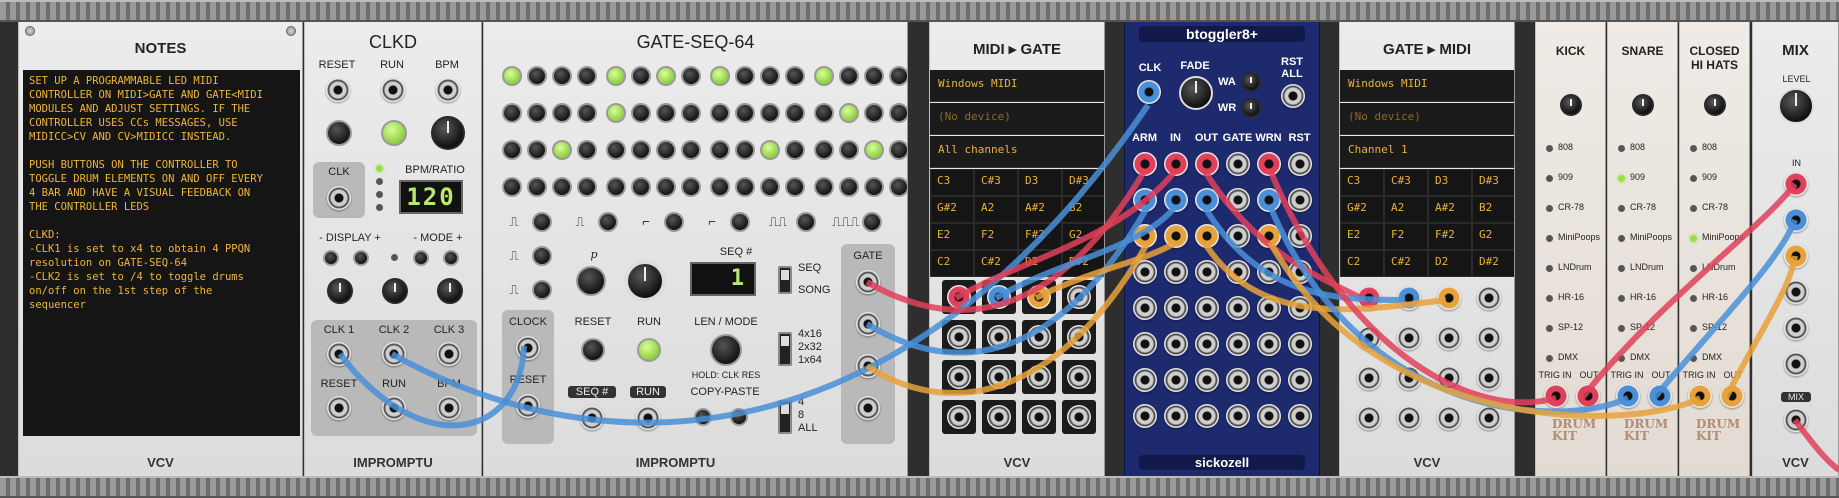  Describe the element at coordinates (1017, 119) in the screenshot. I see `device-select: (No device)` at that location.